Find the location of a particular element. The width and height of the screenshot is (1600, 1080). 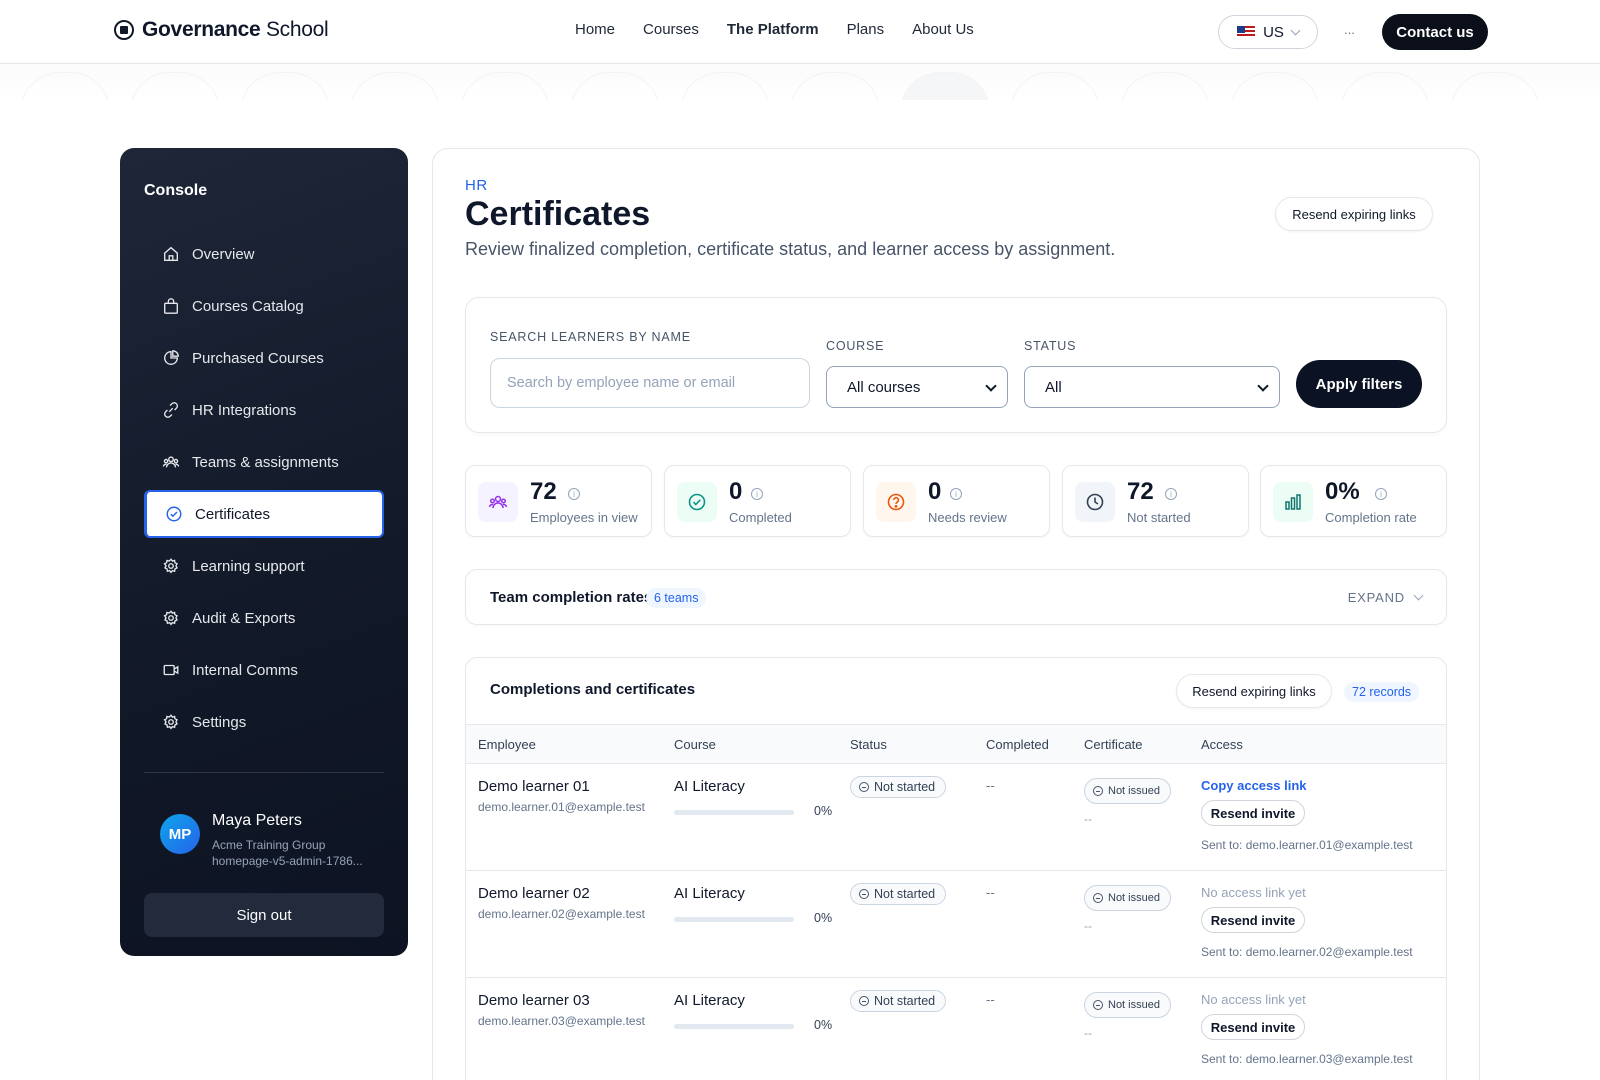

column-header-access: Access is located at coordinates (1222, 744).